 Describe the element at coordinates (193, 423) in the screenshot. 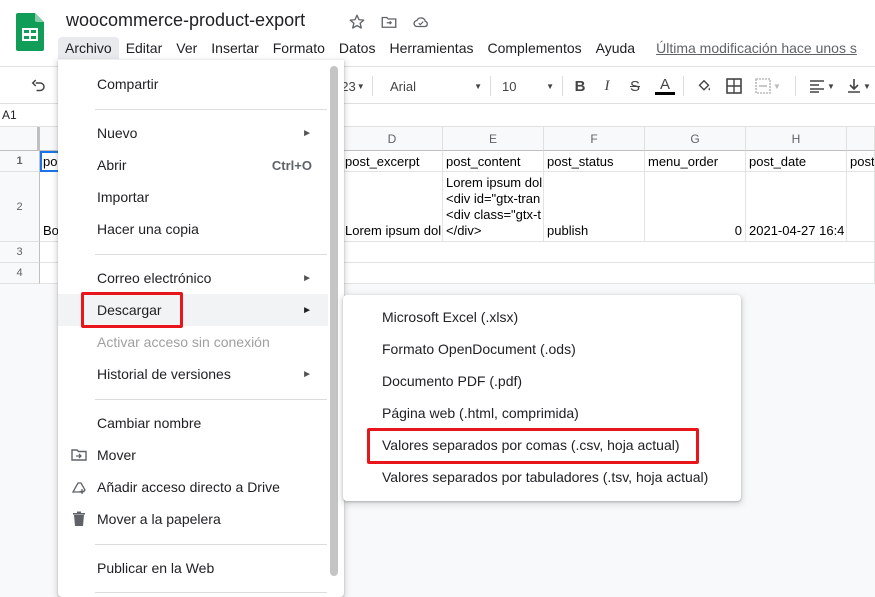

I see `menu-item-cambiar-nombre: Cambiar nombre` at that location.